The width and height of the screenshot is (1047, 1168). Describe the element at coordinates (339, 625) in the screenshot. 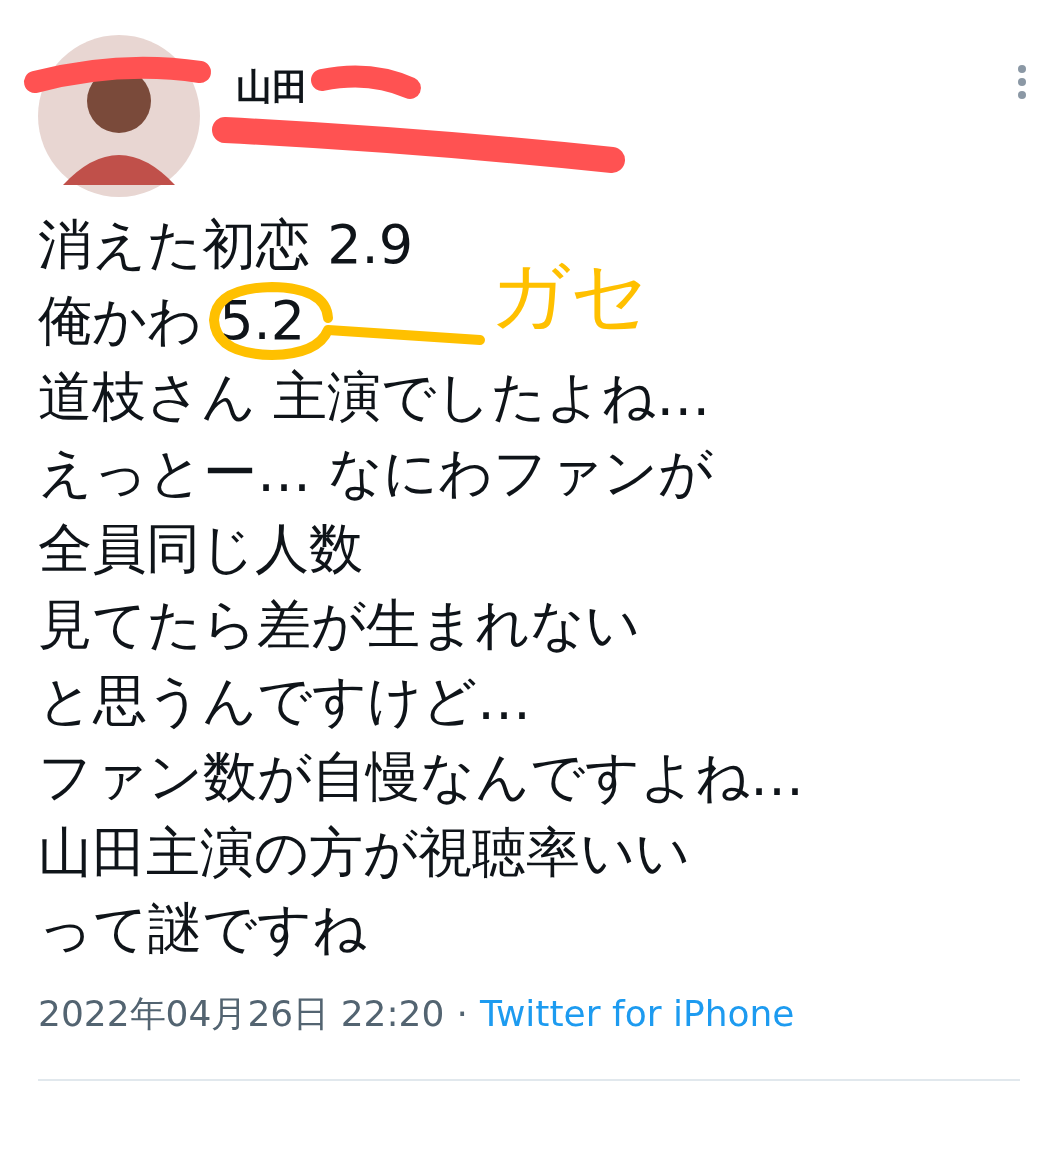

I see `tweet-line: 見てたら差が生まれない` at that location.